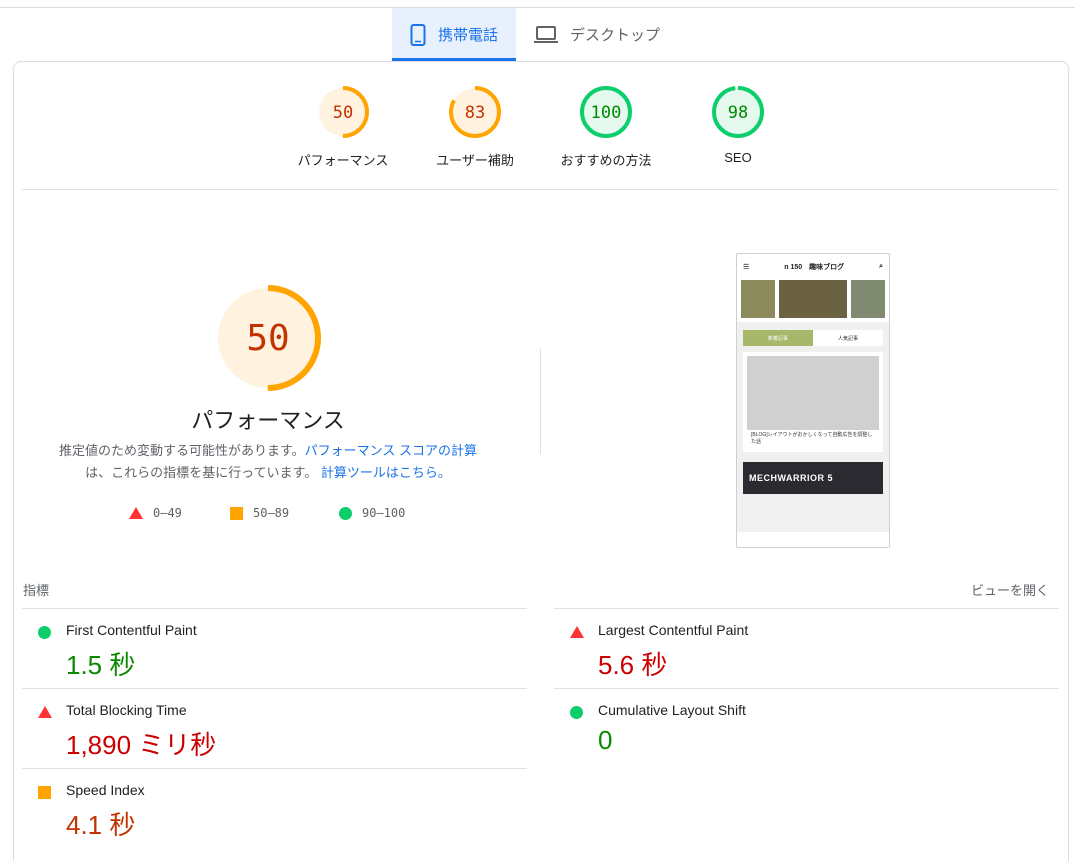 The image size is (1075, 861). I want to click on category-gauge: 83 ユーザー補助, so click(475, 126).